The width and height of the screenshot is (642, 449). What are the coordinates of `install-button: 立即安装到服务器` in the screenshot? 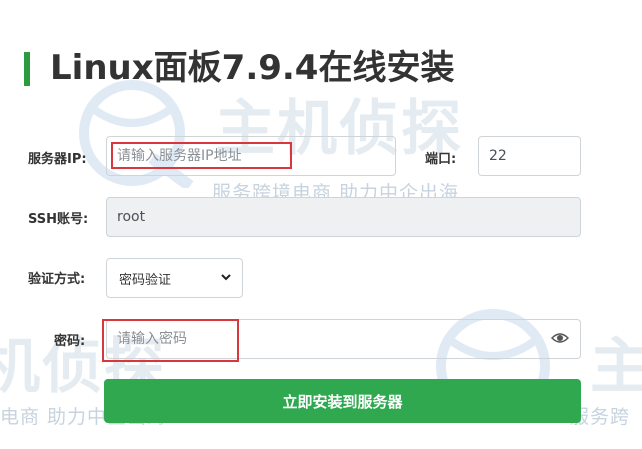 It's located at (342, 401).